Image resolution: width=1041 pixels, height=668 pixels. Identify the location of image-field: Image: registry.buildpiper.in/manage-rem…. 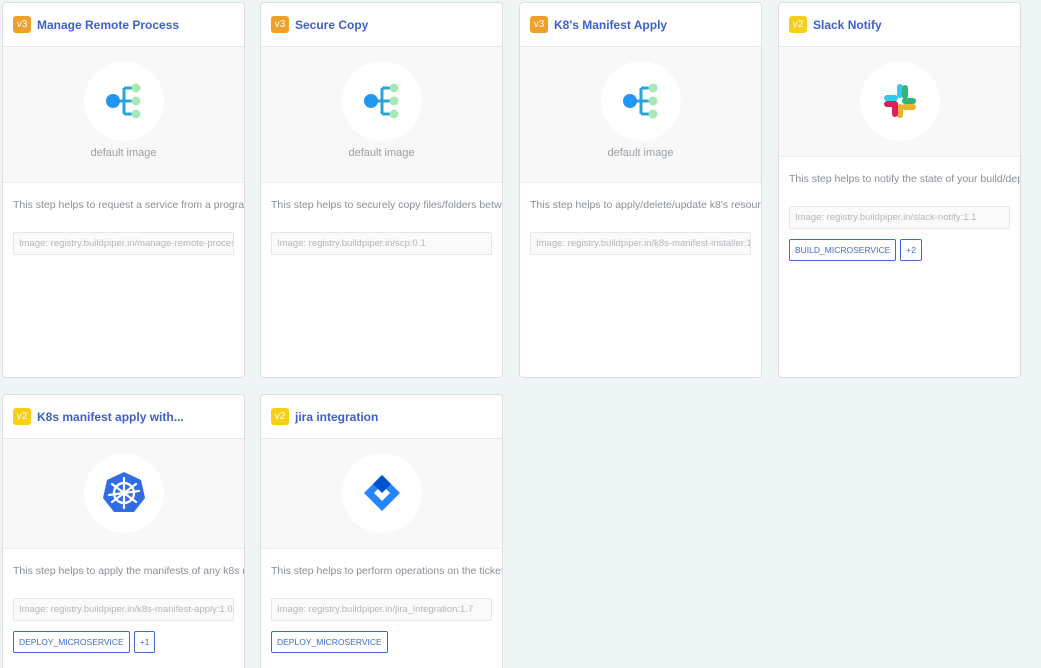
(123, 243).